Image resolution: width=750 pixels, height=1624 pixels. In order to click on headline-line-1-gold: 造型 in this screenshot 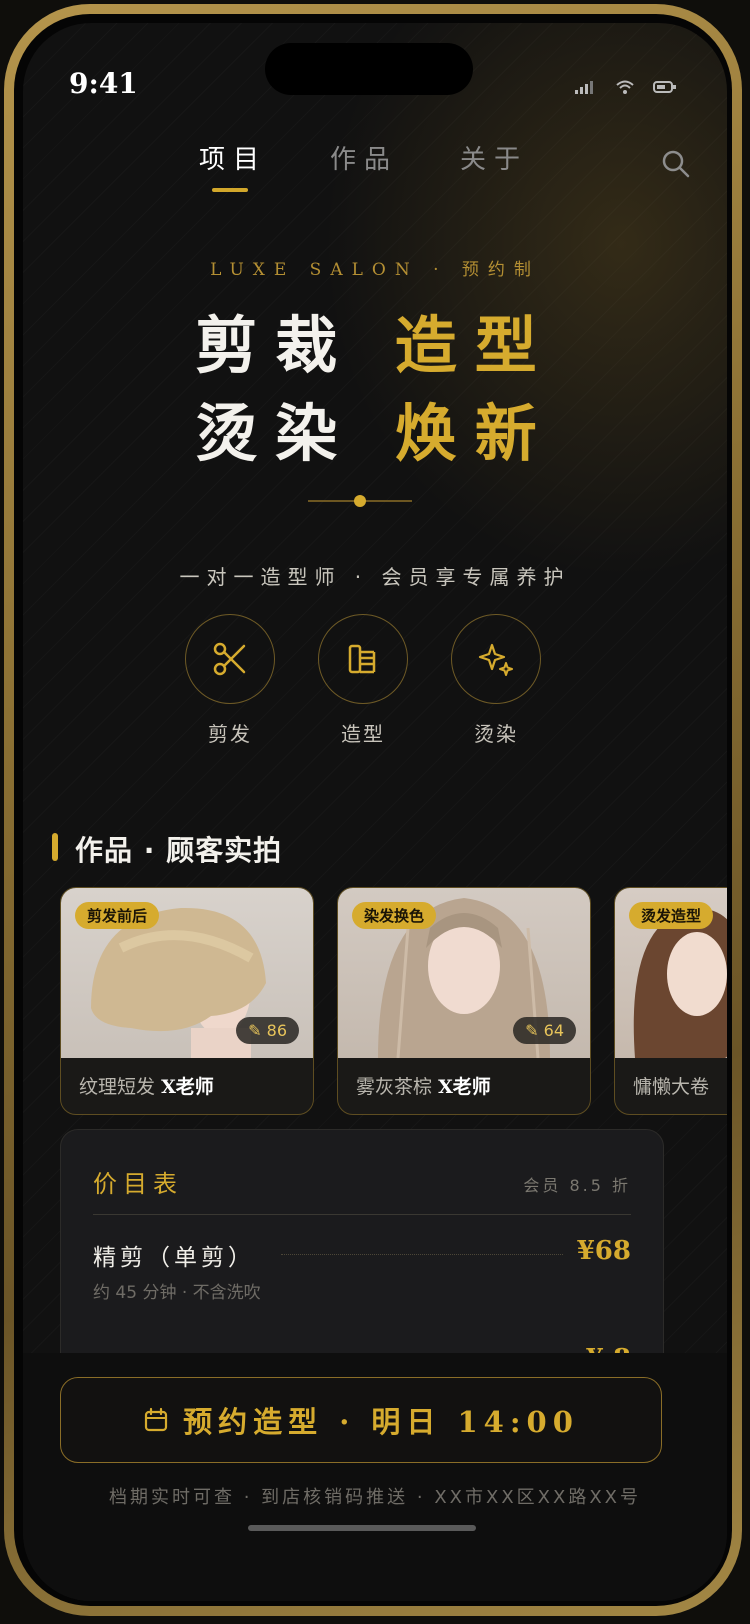, I will do `click(474, 345)`.